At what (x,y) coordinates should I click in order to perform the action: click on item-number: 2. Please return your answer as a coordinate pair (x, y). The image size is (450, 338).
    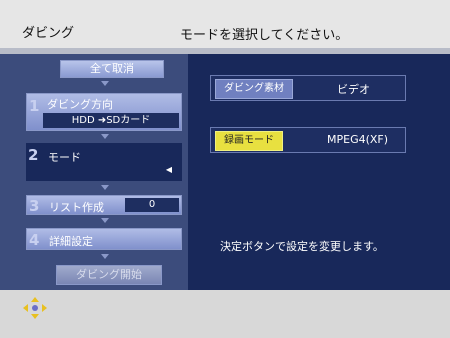
    Looking at the image, I should click on (33, 155).